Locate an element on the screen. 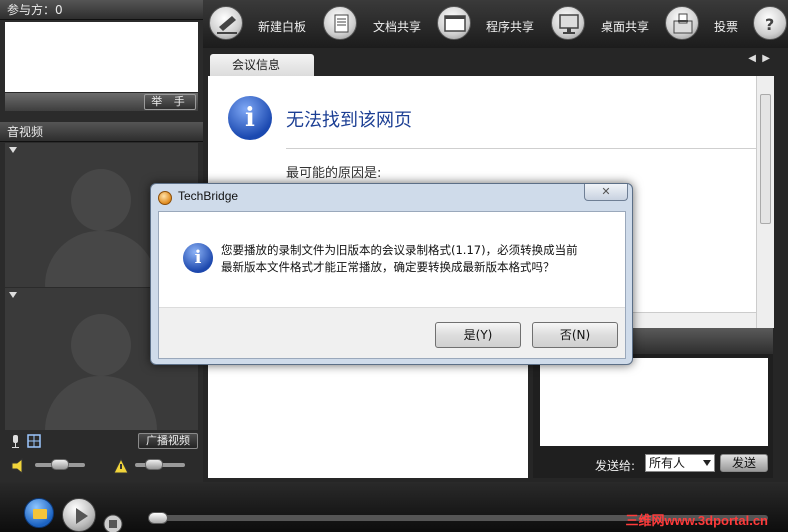  video-slot-1-bar is located at coordinates (101, 150).